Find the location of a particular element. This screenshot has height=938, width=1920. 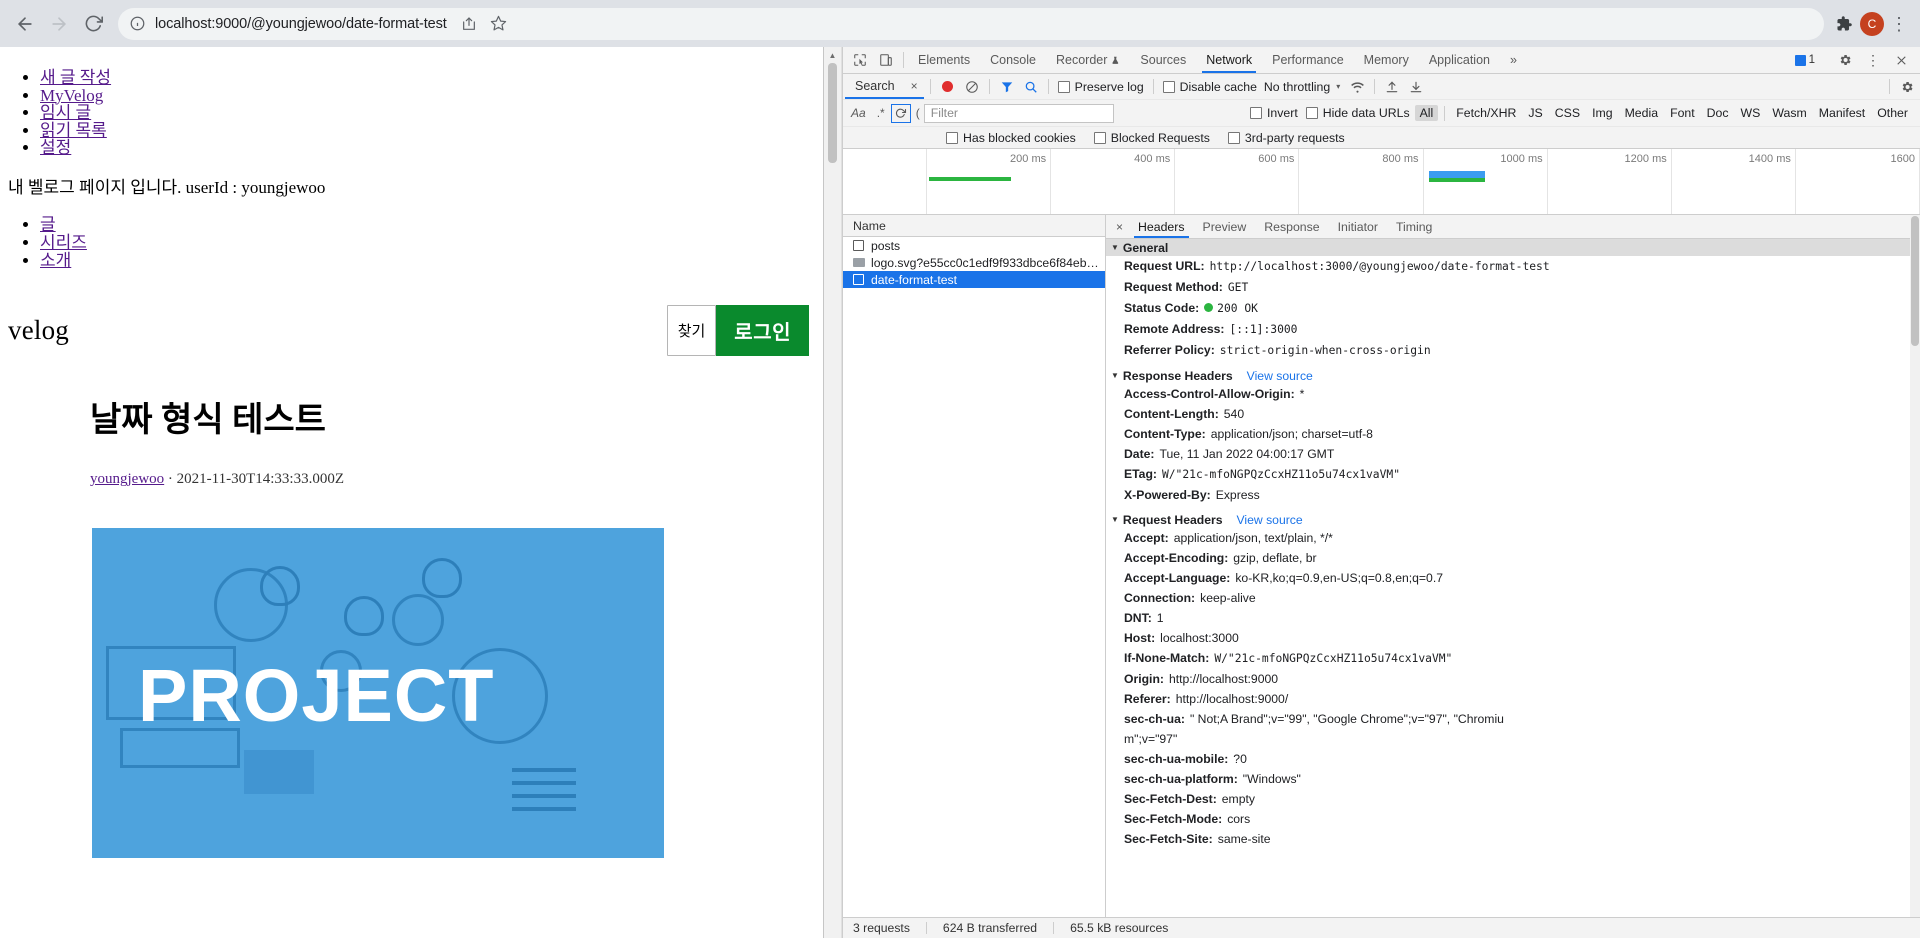

back-button is located at coordinates (25, 24).